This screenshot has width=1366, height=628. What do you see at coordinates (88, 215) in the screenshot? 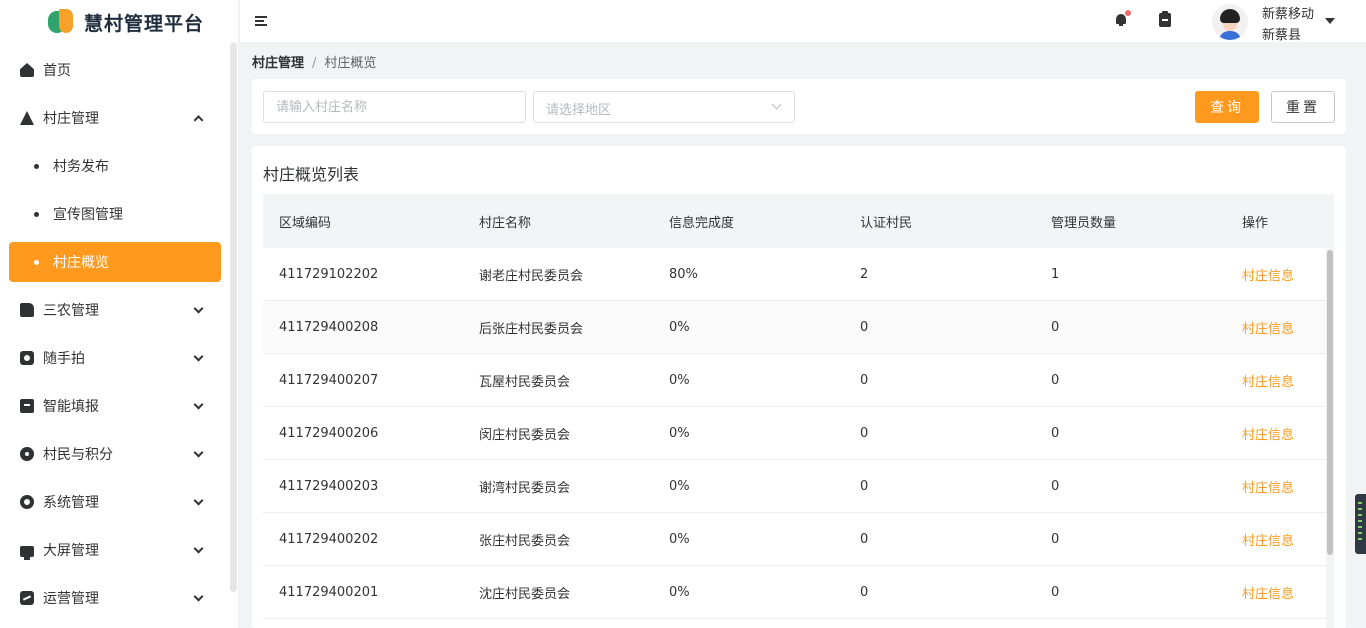
I see `sidebar-subitem-label: 宣传图管理` at bounding box center [88, 215].